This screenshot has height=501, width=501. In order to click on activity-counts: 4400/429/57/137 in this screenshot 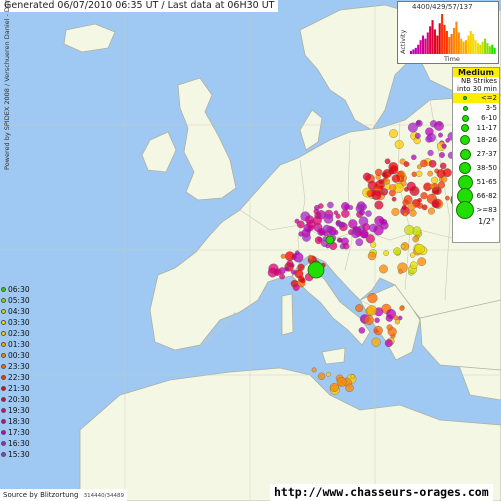, I will do `click(442, 7)`.